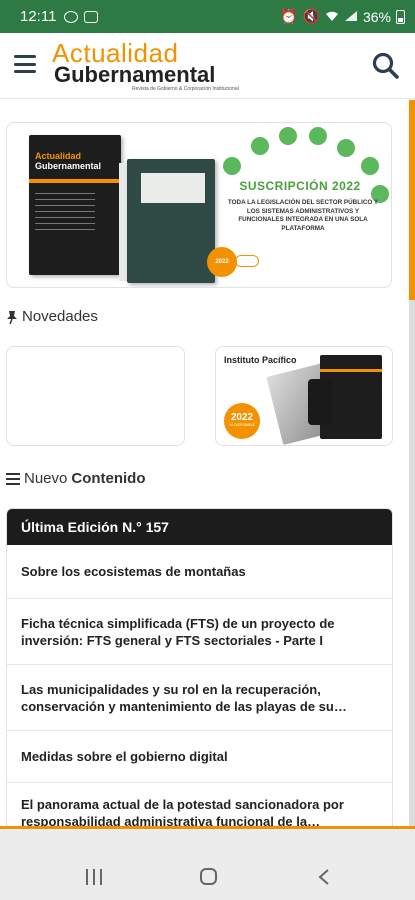  Describe the element at coordinates (300, 186) in the screenshot. I see `subscription-title: SUSCRIPCIÓN 2022` at that location.